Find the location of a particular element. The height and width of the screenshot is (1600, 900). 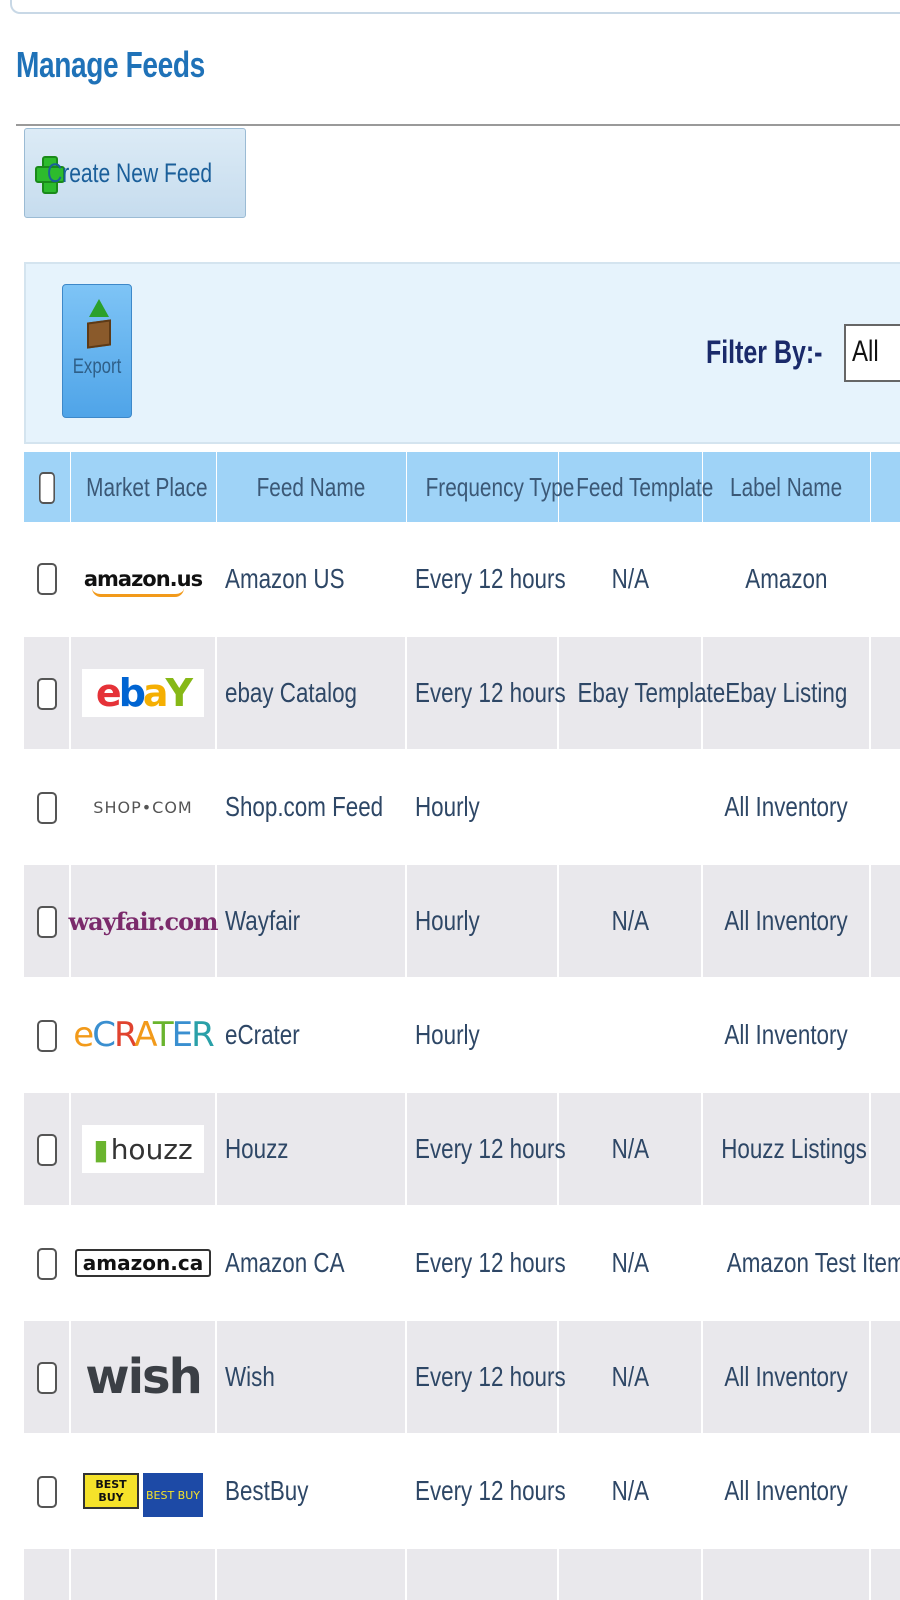

shop-com-logo: SHOP•COM is located at coordinates (143, 807).